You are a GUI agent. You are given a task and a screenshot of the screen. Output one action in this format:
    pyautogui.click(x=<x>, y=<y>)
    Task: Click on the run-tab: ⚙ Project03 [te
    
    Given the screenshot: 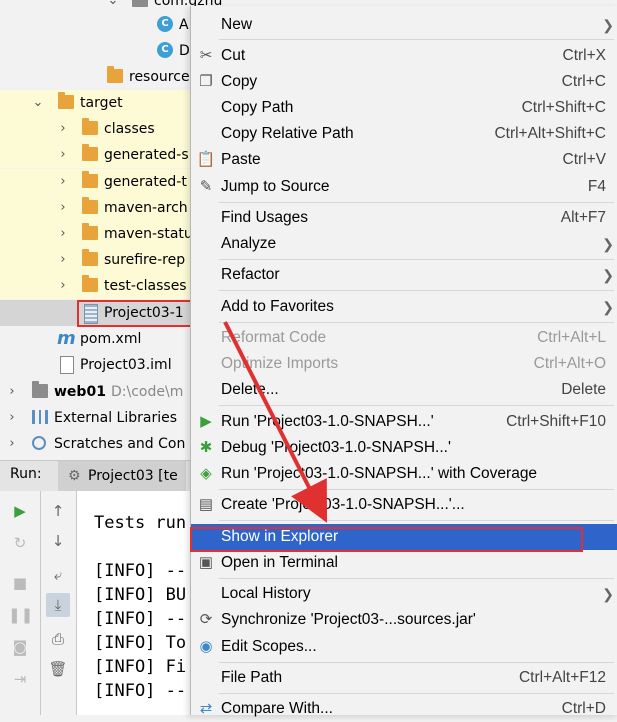 What is the action you would take?
    pyautogui.click(x=122, y=476)
    